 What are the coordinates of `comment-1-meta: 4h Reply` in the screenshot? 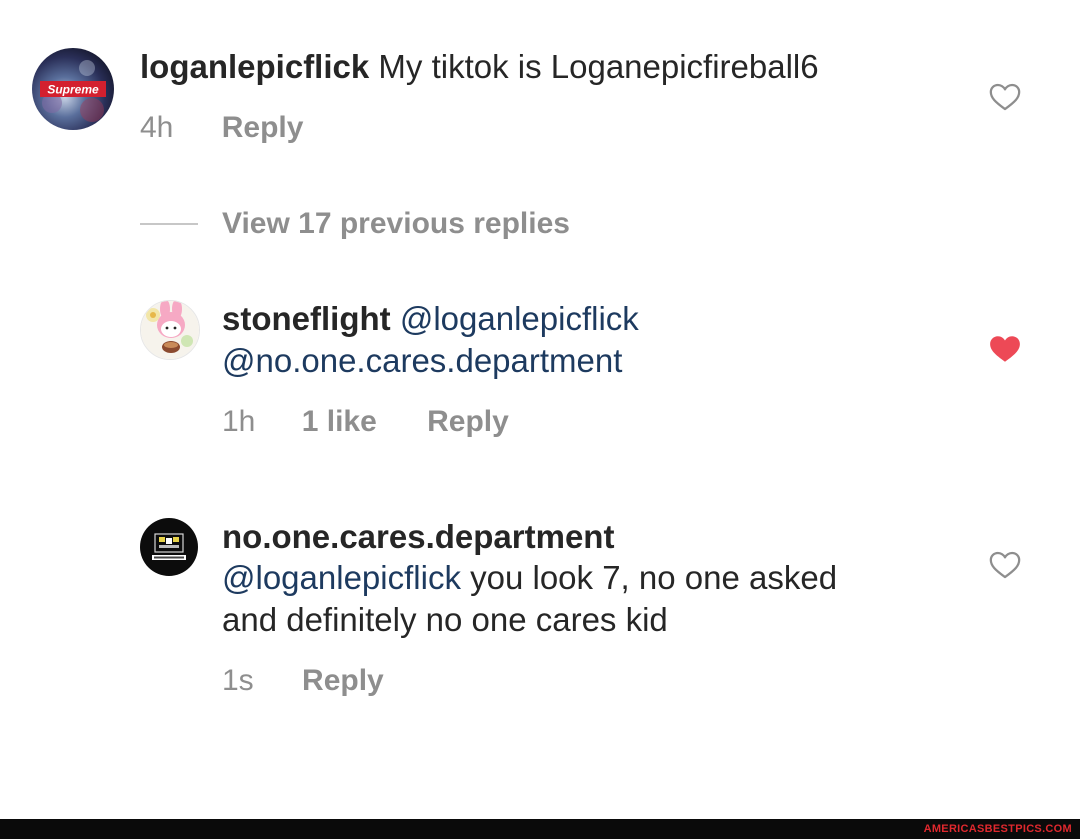 It's located at (221, 128).